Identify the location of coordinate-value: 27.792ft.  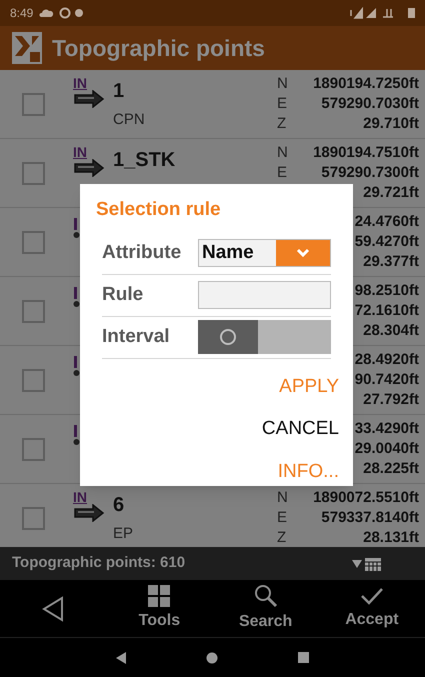
(391, 400).